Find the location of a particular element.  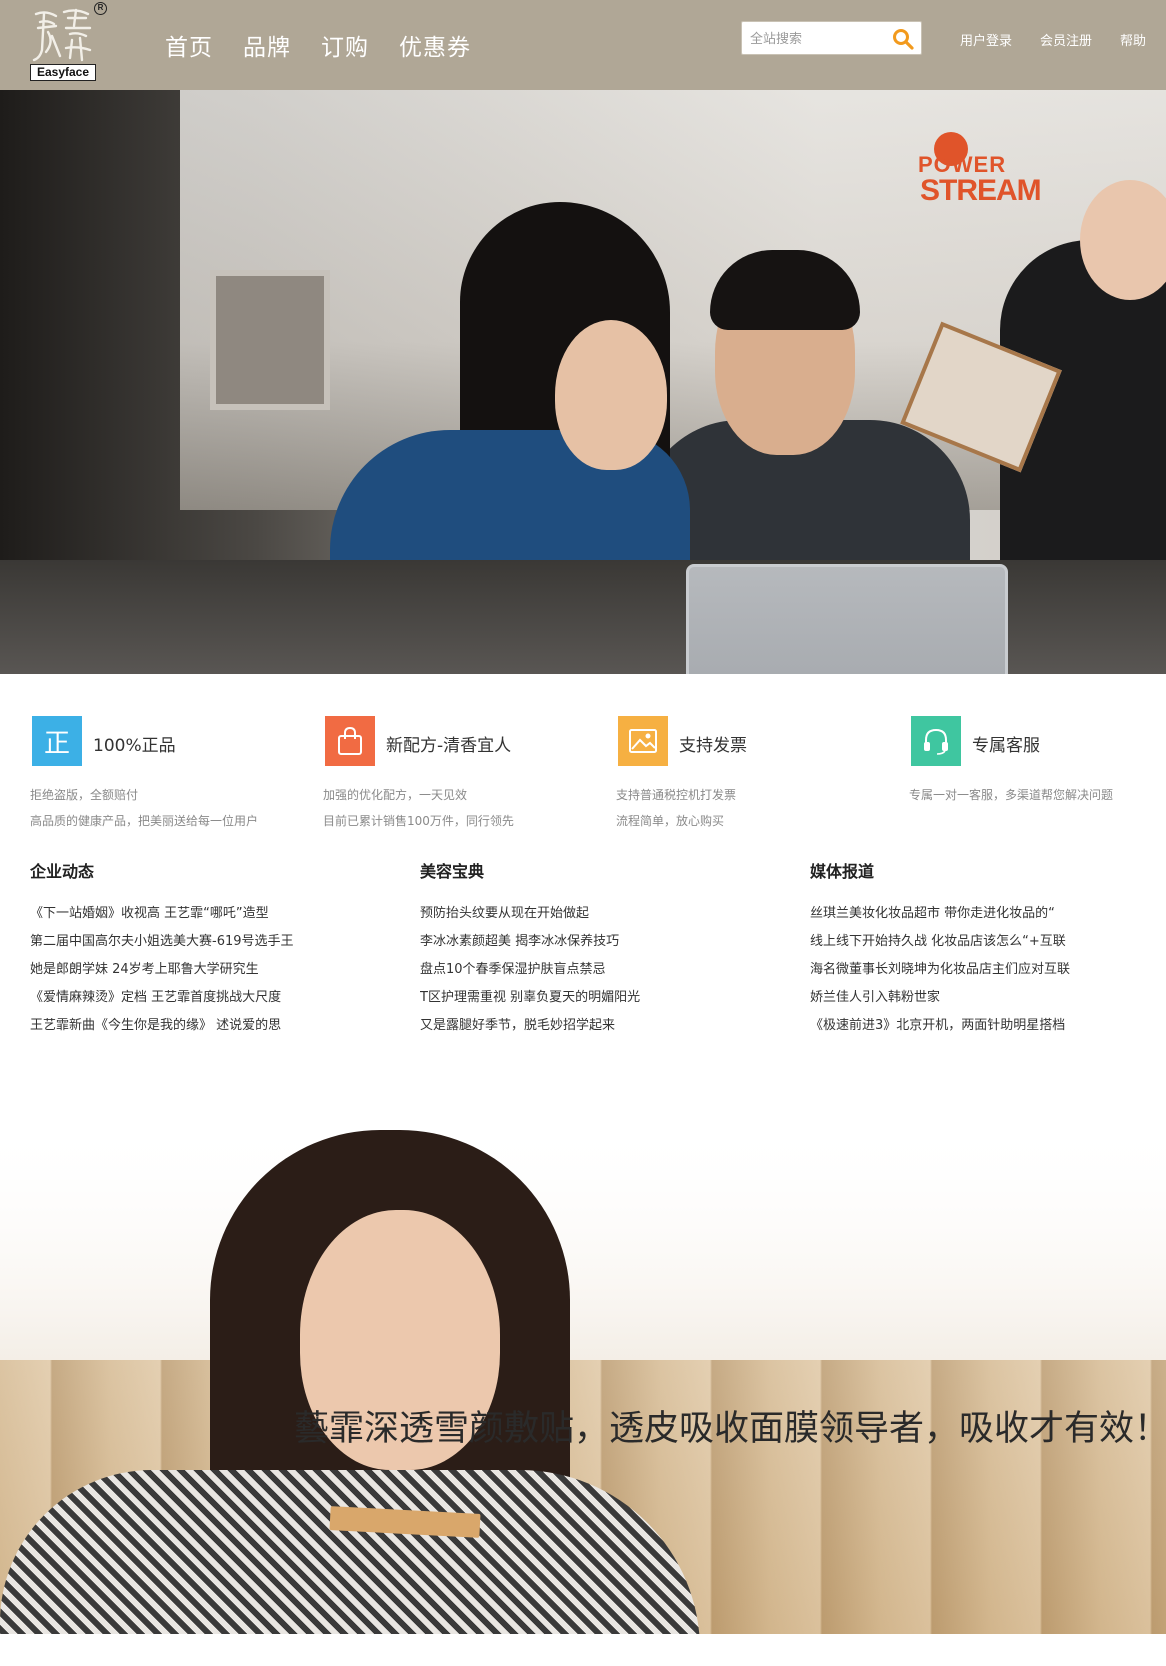

feature-title: 100%正品 is located at coordinates (134, 746).